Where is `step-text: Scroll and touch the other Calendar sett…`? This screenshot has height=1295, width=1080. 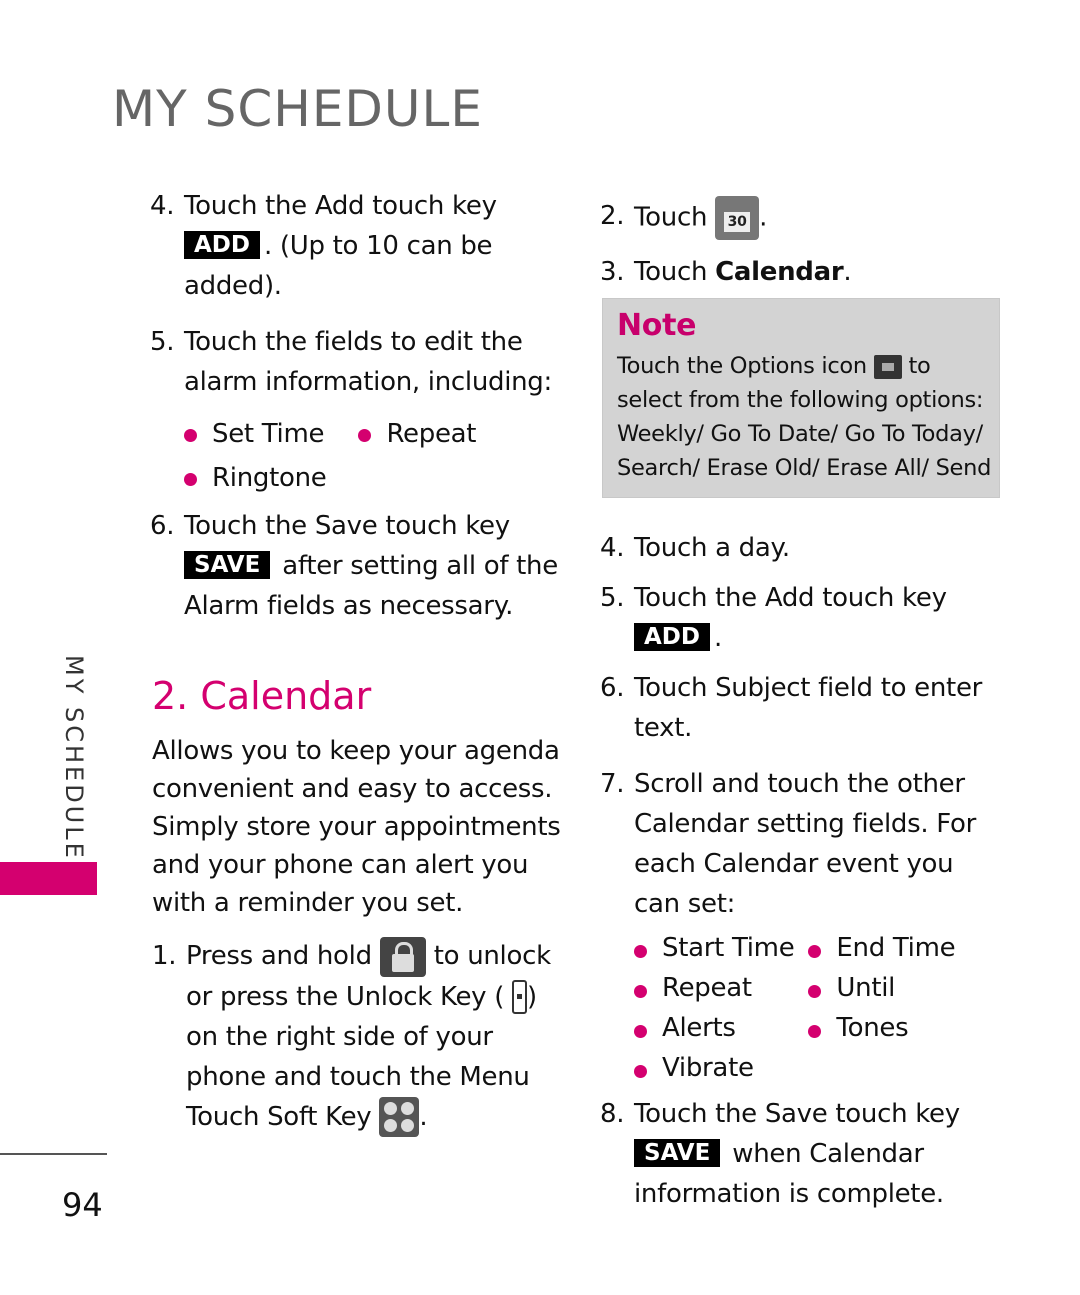 step-text: Scroll and touch the other Calendar sett… is located at coordinates (805, 844).